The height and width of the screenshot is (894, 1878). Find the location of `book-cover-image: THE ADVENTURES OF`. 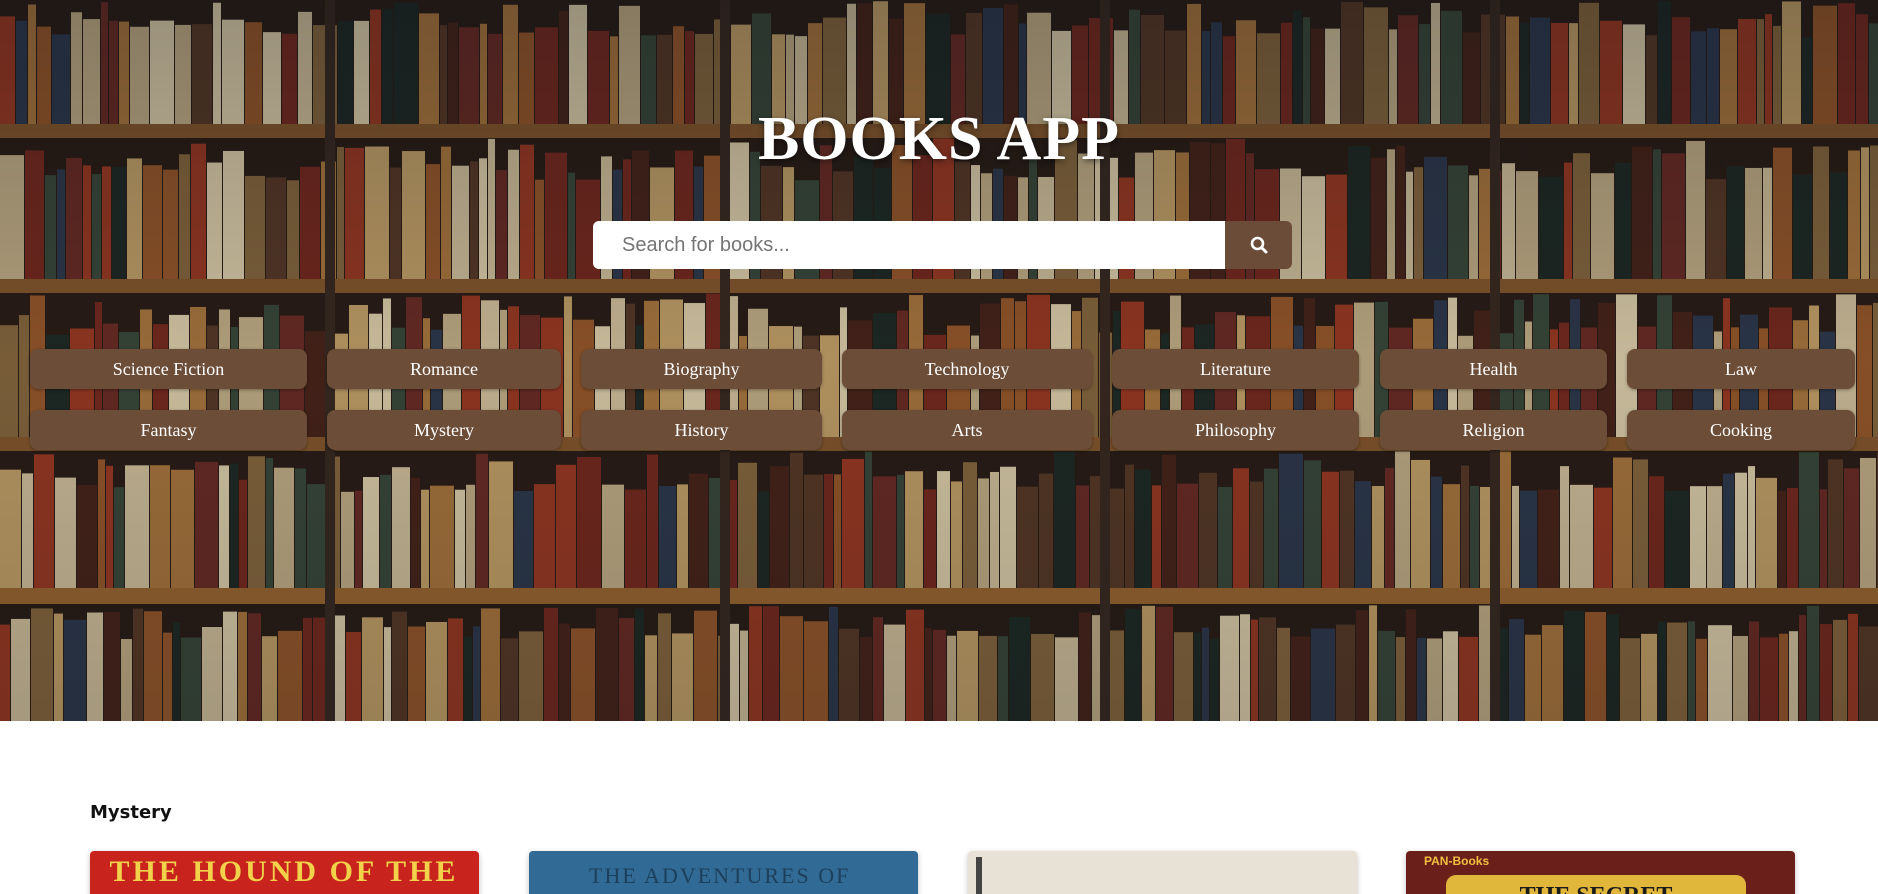

book-cover-image: THE ADVENTURES OF is located at coordinates (723, 872).